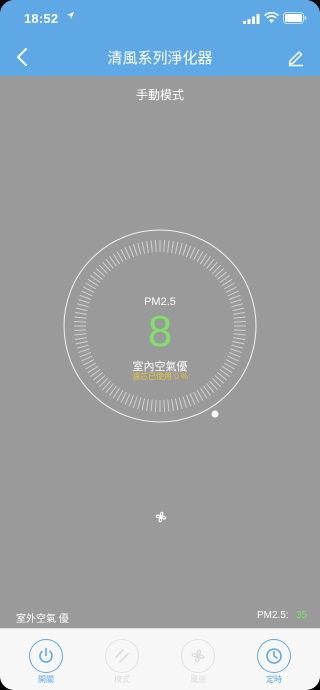  What do you see at coordinates (295, 18) in the screenshot?
I see `battery-icon` at bounding box center [295, 18].